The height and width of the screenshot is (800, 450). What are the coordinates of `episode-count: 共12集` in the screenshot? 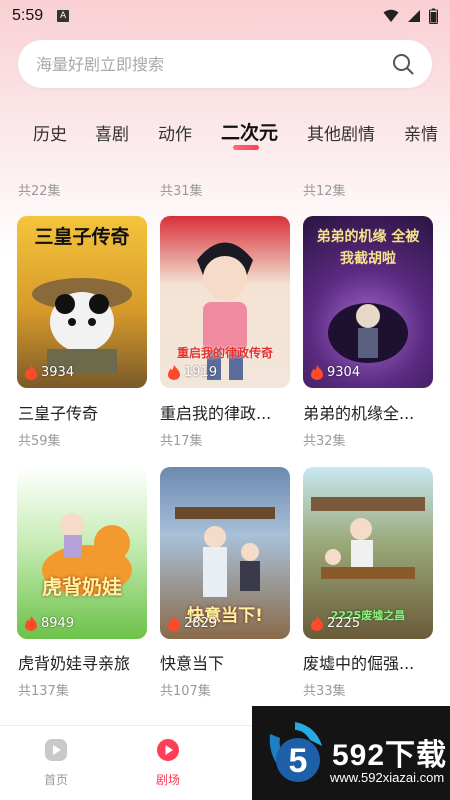 It's located at (324, 191).